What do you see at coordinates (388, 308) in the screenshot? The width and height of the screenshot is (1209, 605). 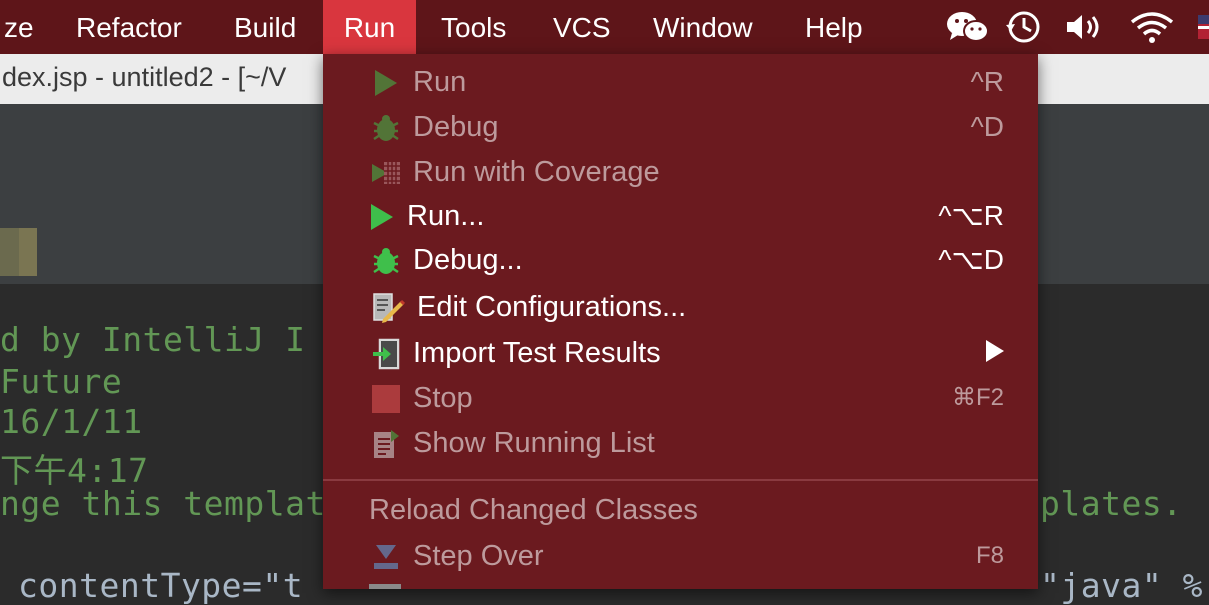 I see `edit-config-icon` at bounding box center [388, 308].